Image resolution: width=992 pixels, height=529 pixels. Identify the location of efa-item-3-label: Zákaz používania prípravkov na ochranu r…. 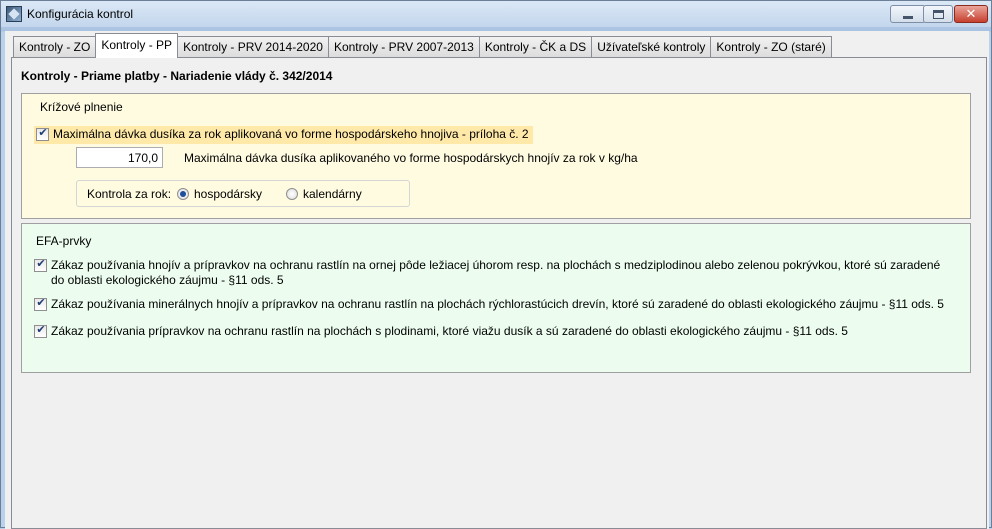
(449, 331).